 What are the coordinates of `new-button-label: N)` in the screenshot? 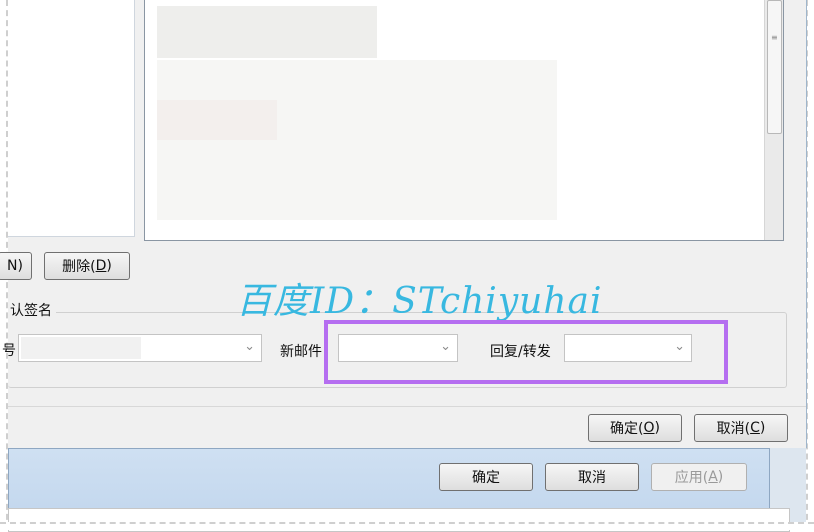 It's located at (15, 266).